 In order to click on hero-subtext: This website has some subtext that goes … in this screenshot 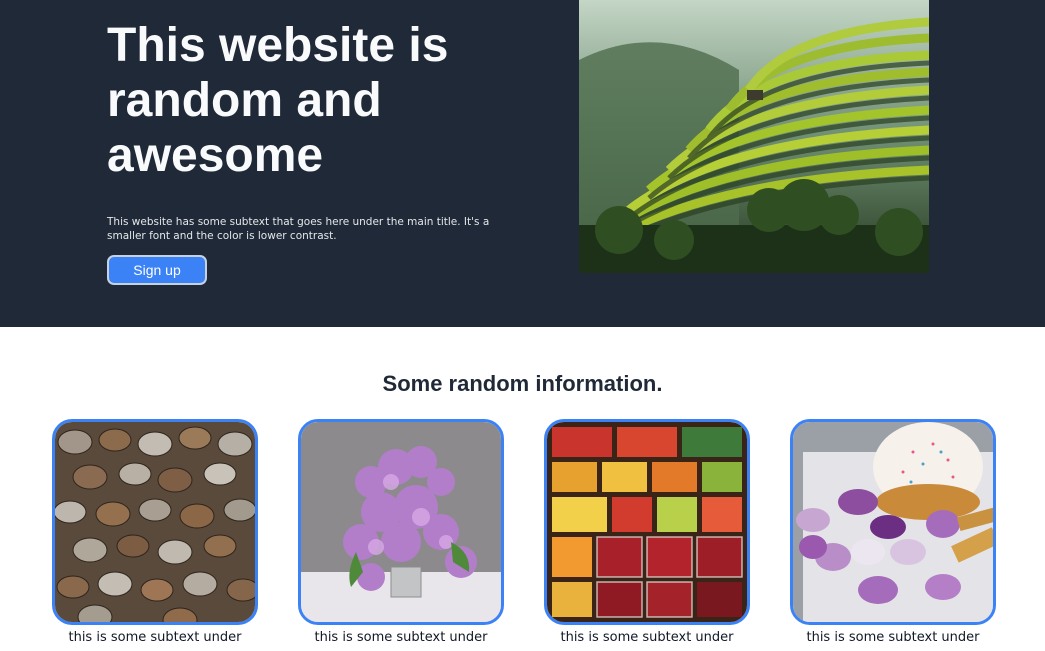, I will do `click(298, 229)`.